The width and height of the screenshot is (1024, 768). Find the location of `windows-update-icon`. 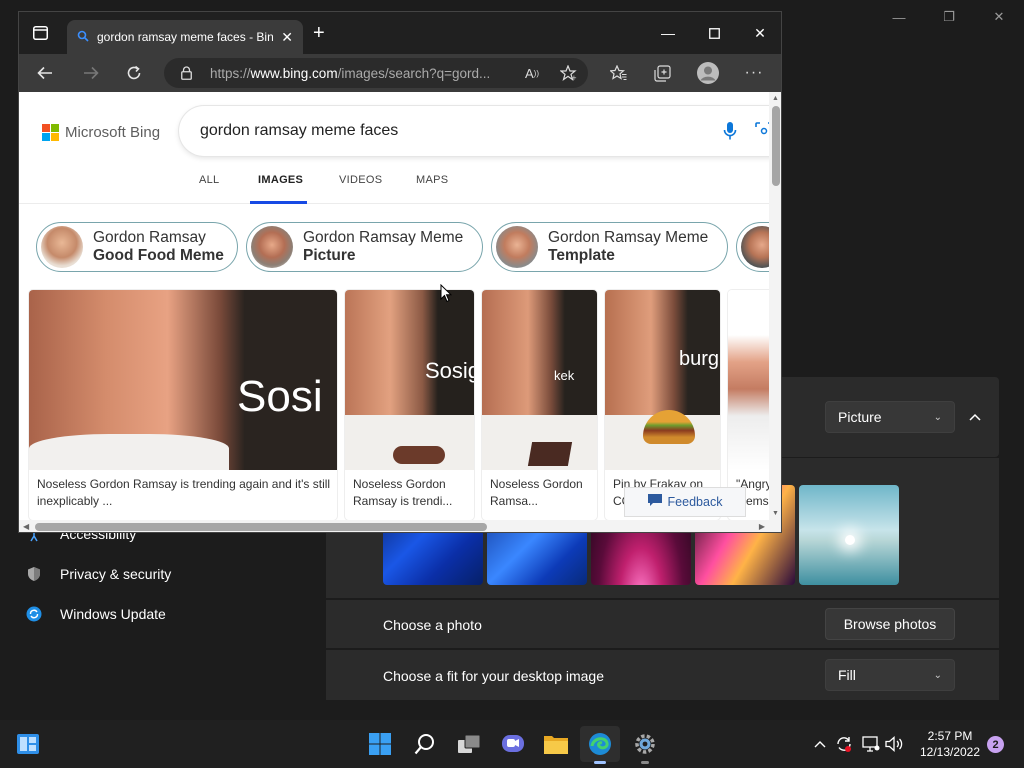

windows-update-icon is located at coordinates (34, 614).